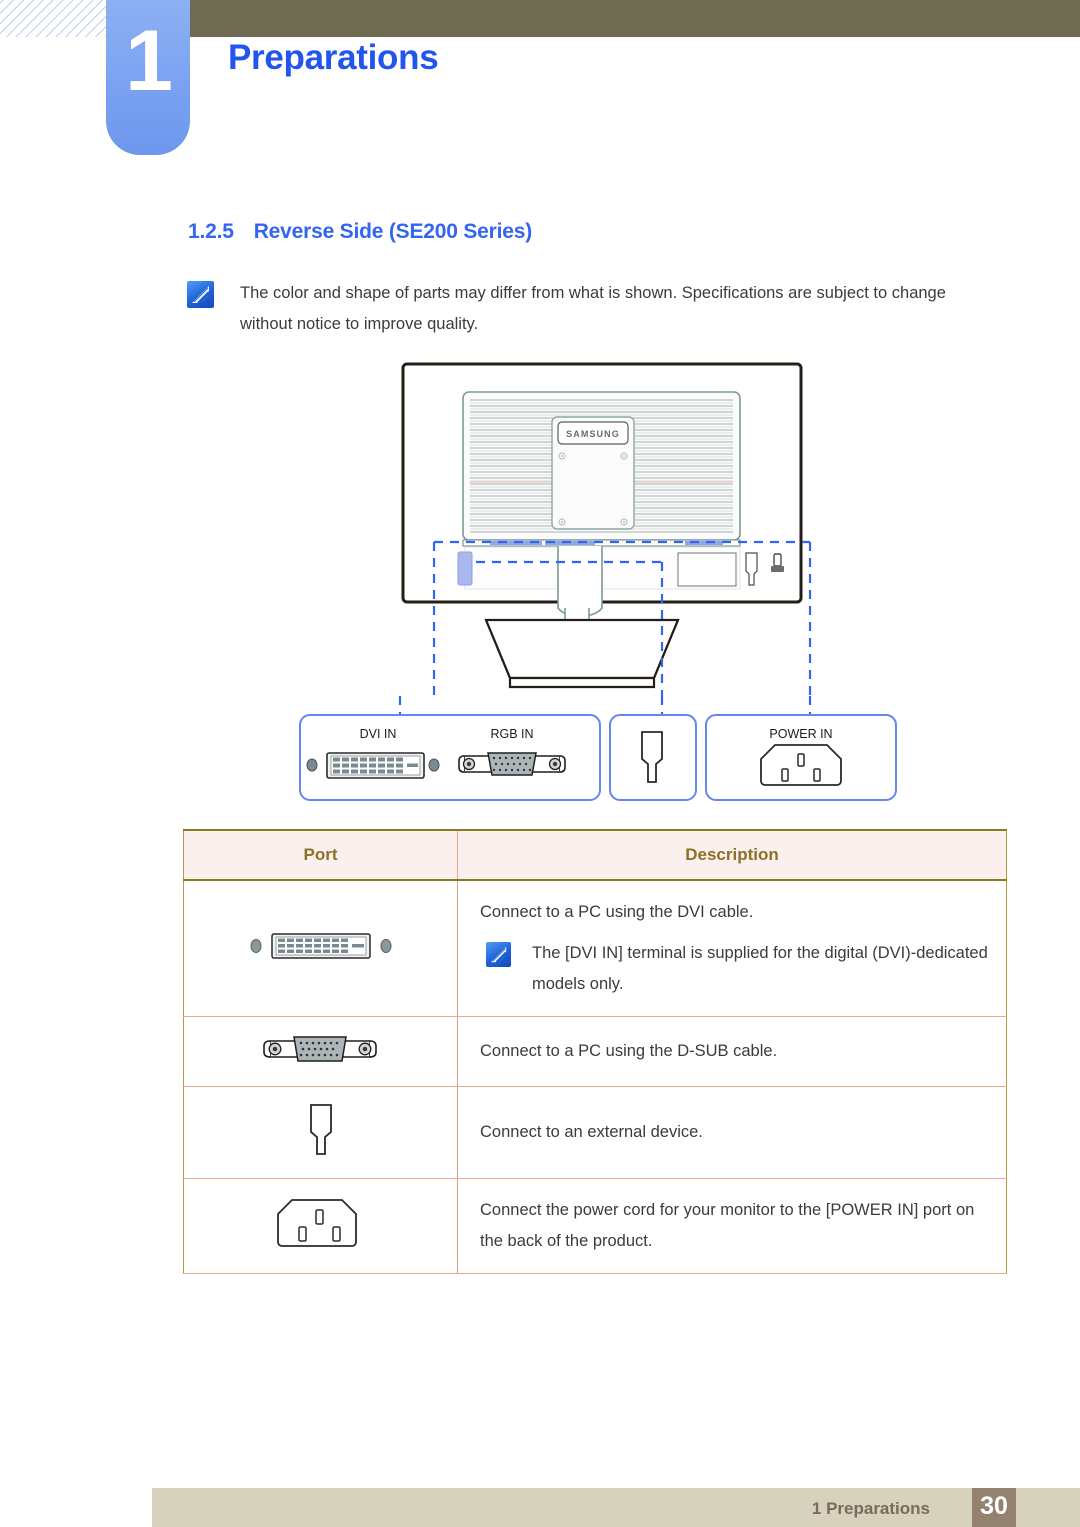 Image resolution: width=1080 pixels, height=1527 pixels. What do you see at coordinates (450, 757) in the screenshot?
I see `callout-video-ports: DVI IN RGB IN` at bounding box center [450, 757].